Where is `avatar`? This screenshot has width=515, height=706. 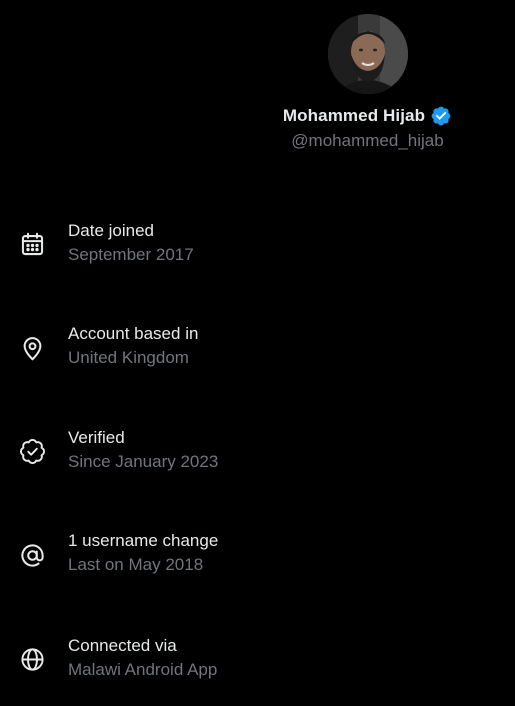 avatar is located at coordinates (367, 54).